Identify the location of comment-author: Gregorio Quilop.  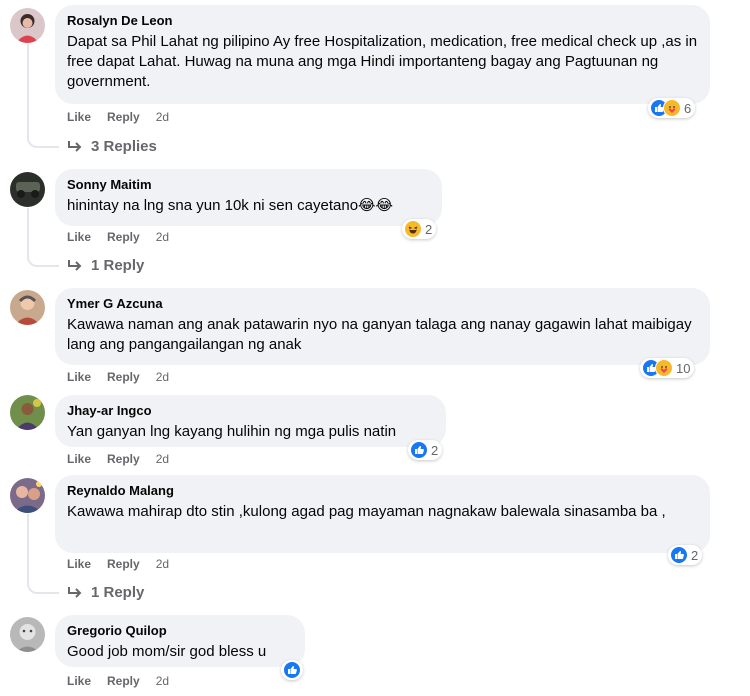
(180, 631).